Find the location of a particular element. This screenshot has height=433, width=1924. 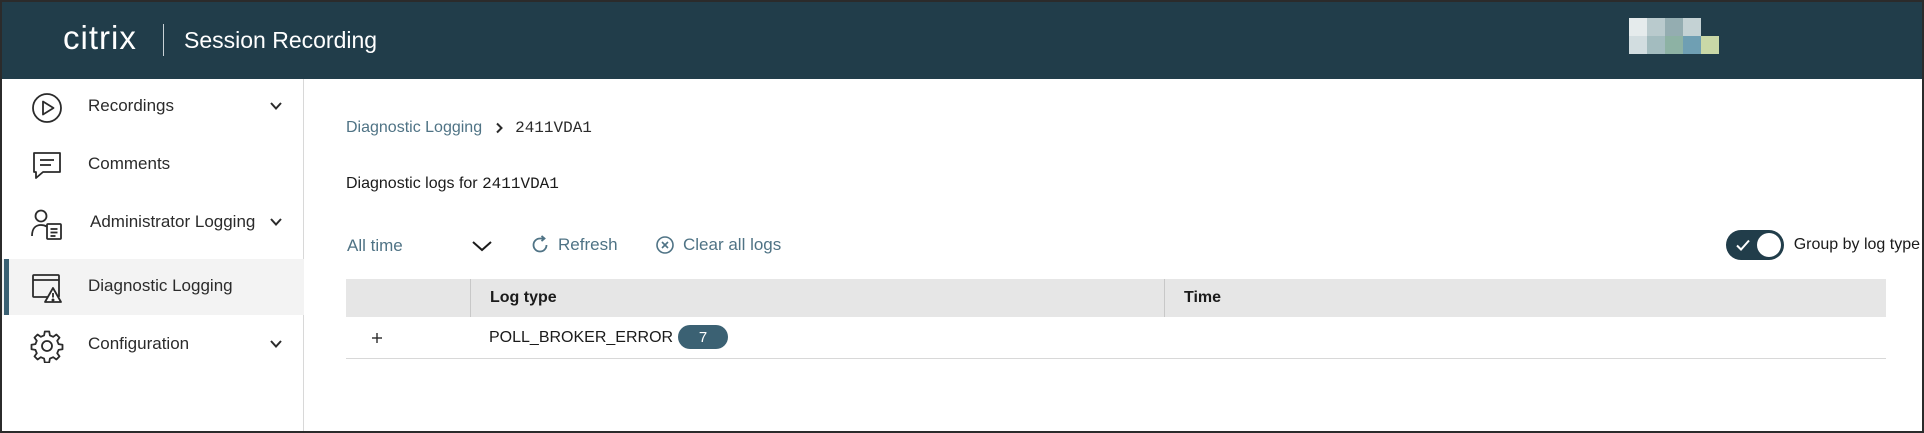

header-divider is located at coordinates (163, 40).